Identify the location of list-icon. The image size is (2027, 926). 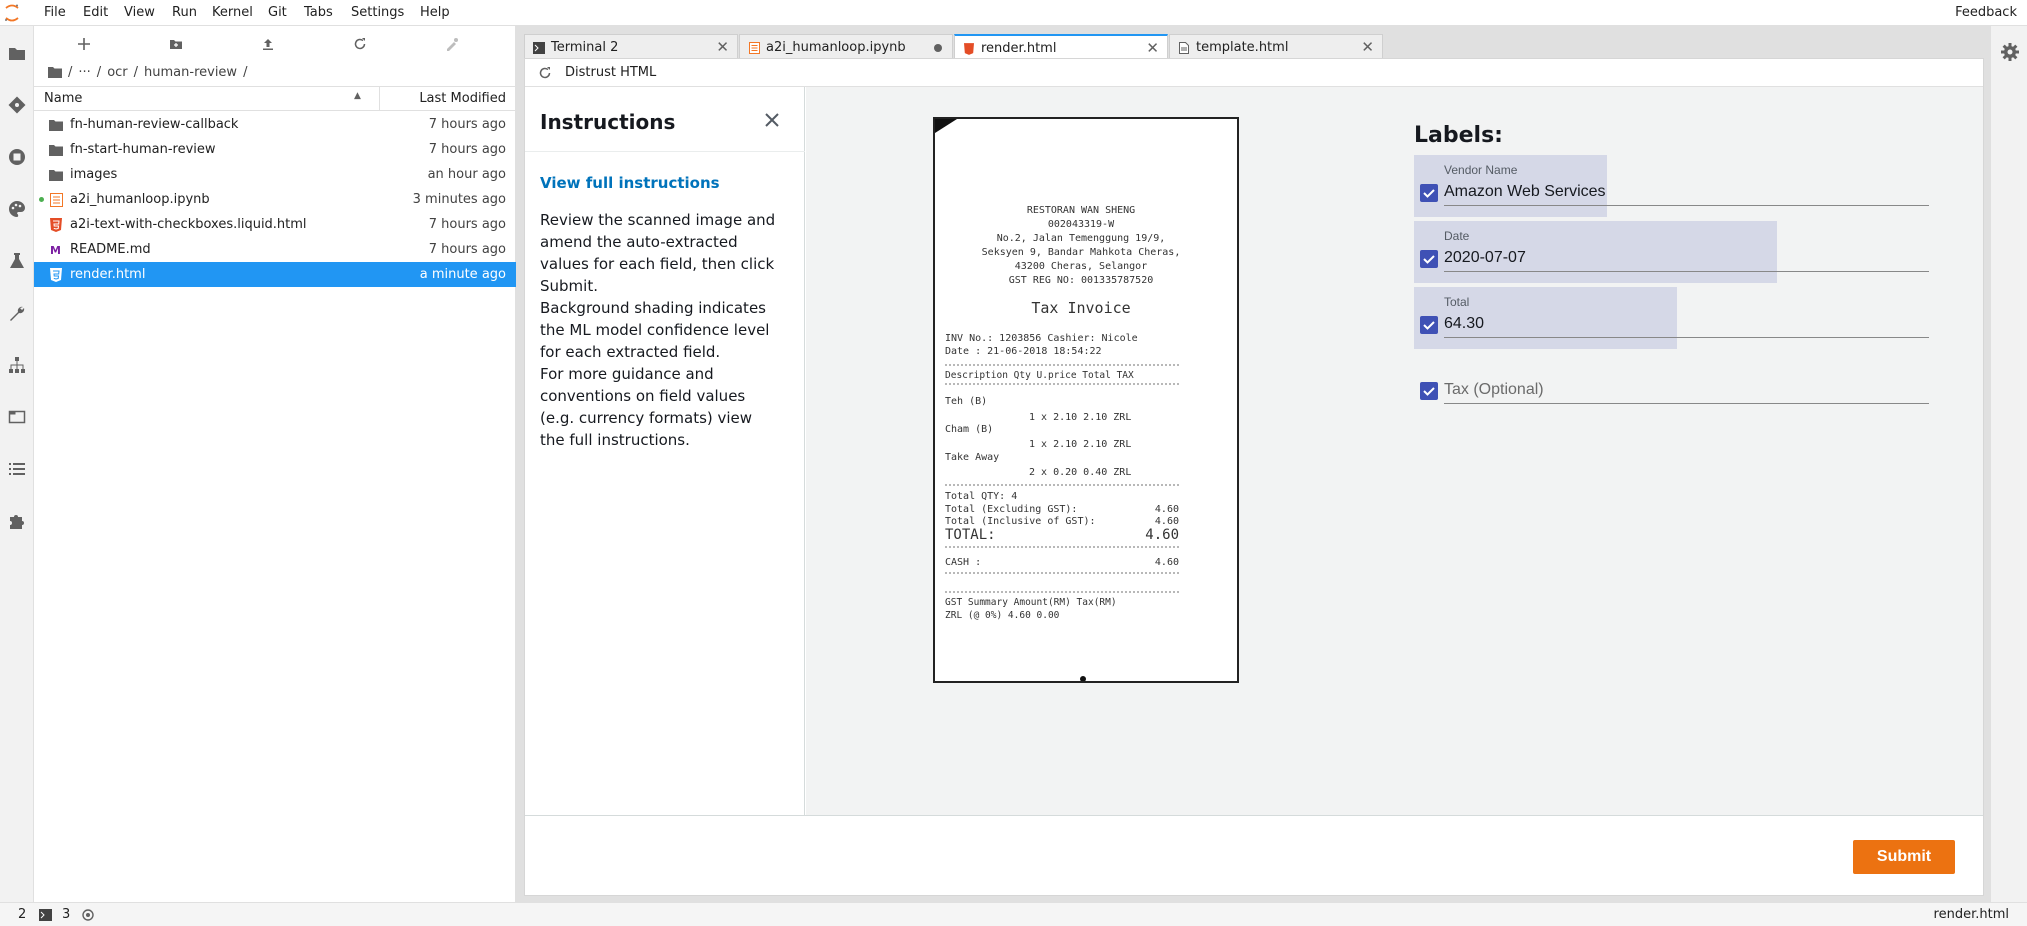
(17, 469).